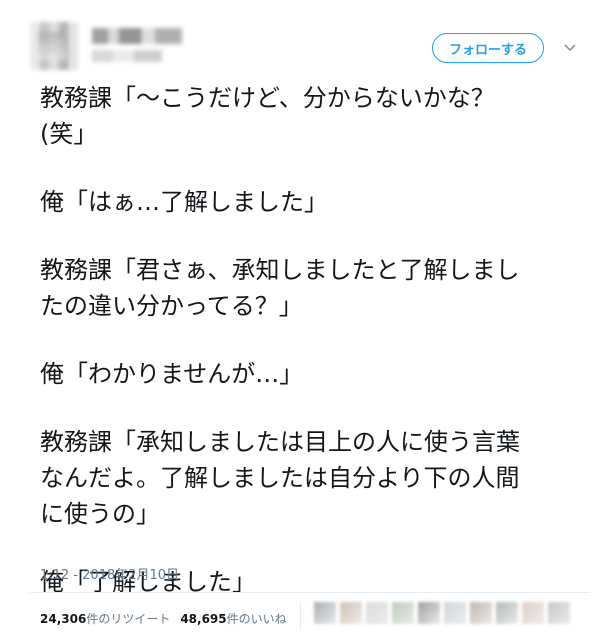 The height and width of the screenshot is (640, 612). Describe the element at coordinates (280, 442) in the screenshot. I see `tweet-line: 教務課「承知しましたは目上の人に使う言葉` at that location.